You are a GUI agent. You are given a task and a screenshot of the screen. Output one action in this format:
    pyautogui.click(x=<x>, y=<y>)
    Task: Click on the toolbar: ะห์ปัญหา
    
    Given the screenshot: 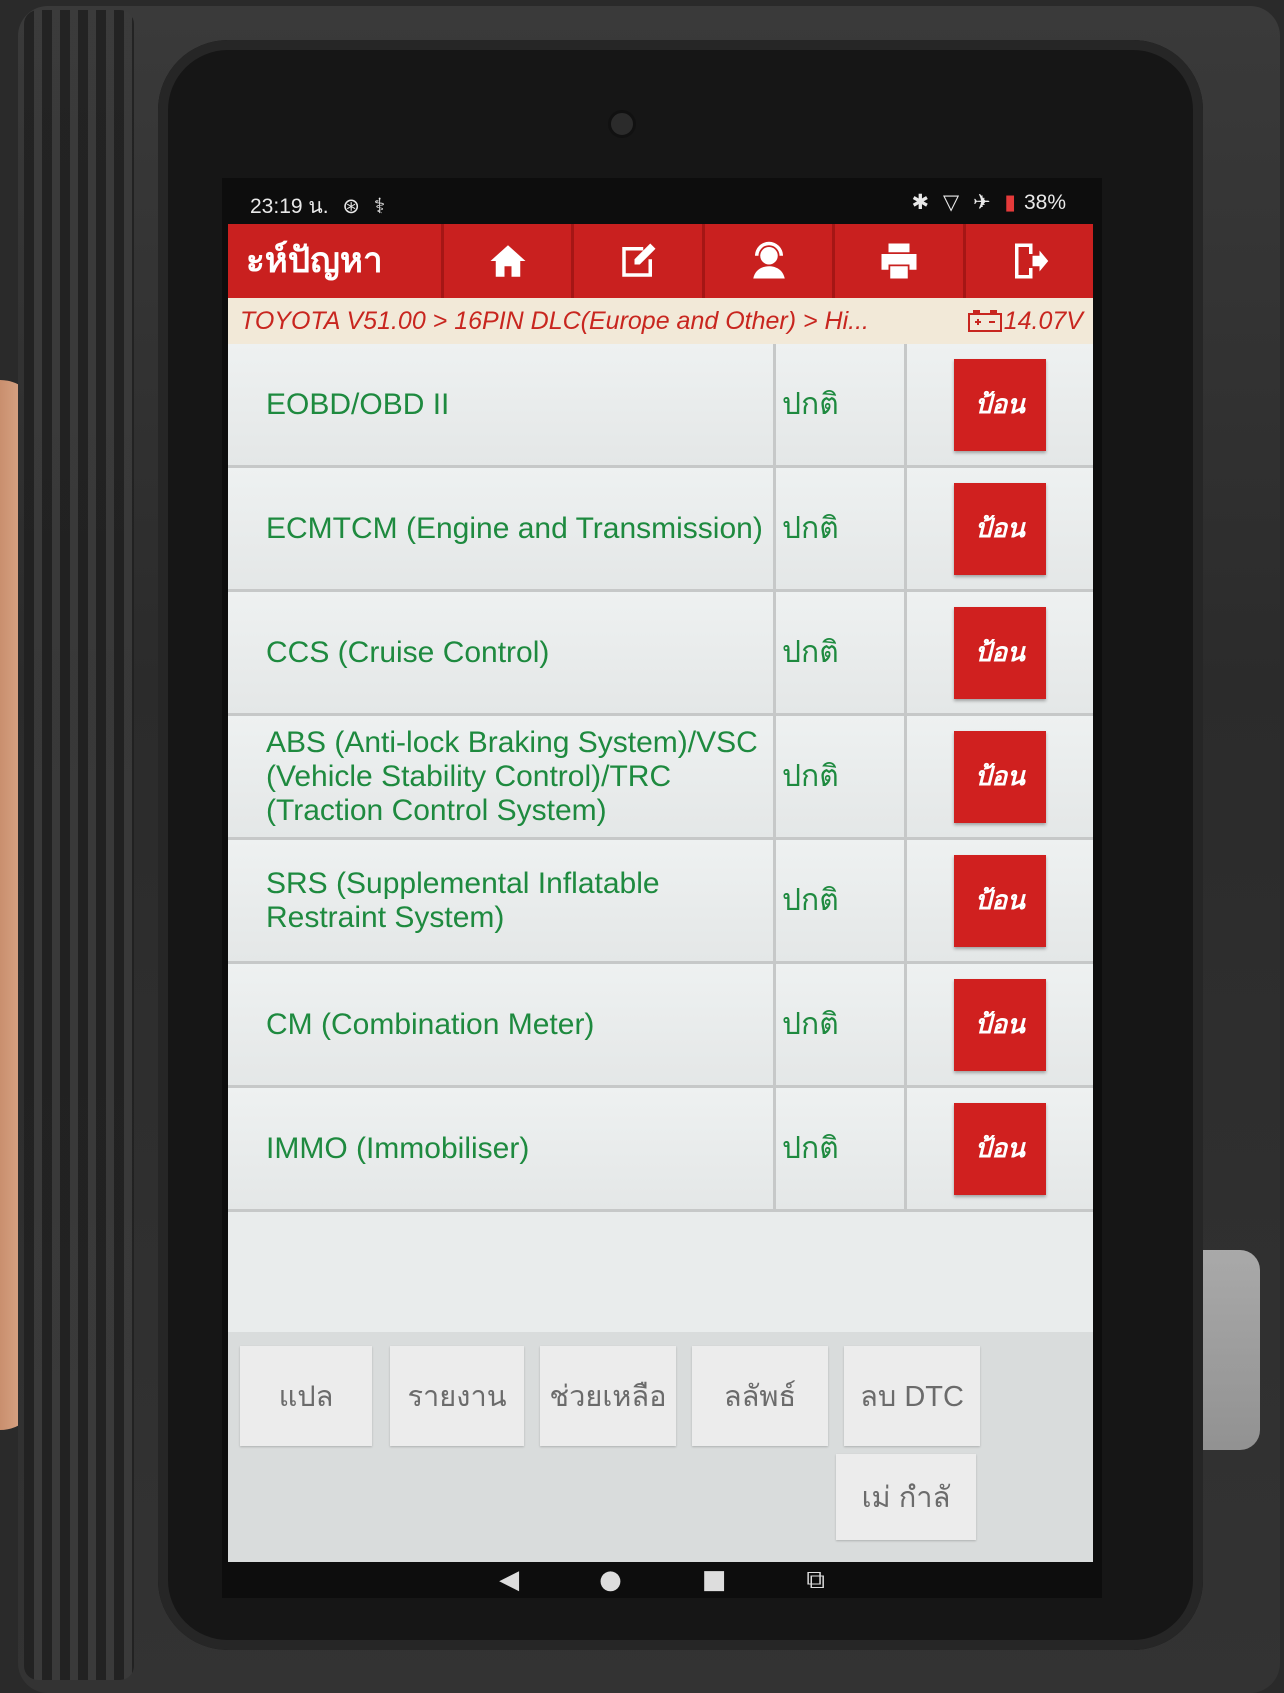 What is the action you would take?
    pyautogui.click(x=660, y=261)
    